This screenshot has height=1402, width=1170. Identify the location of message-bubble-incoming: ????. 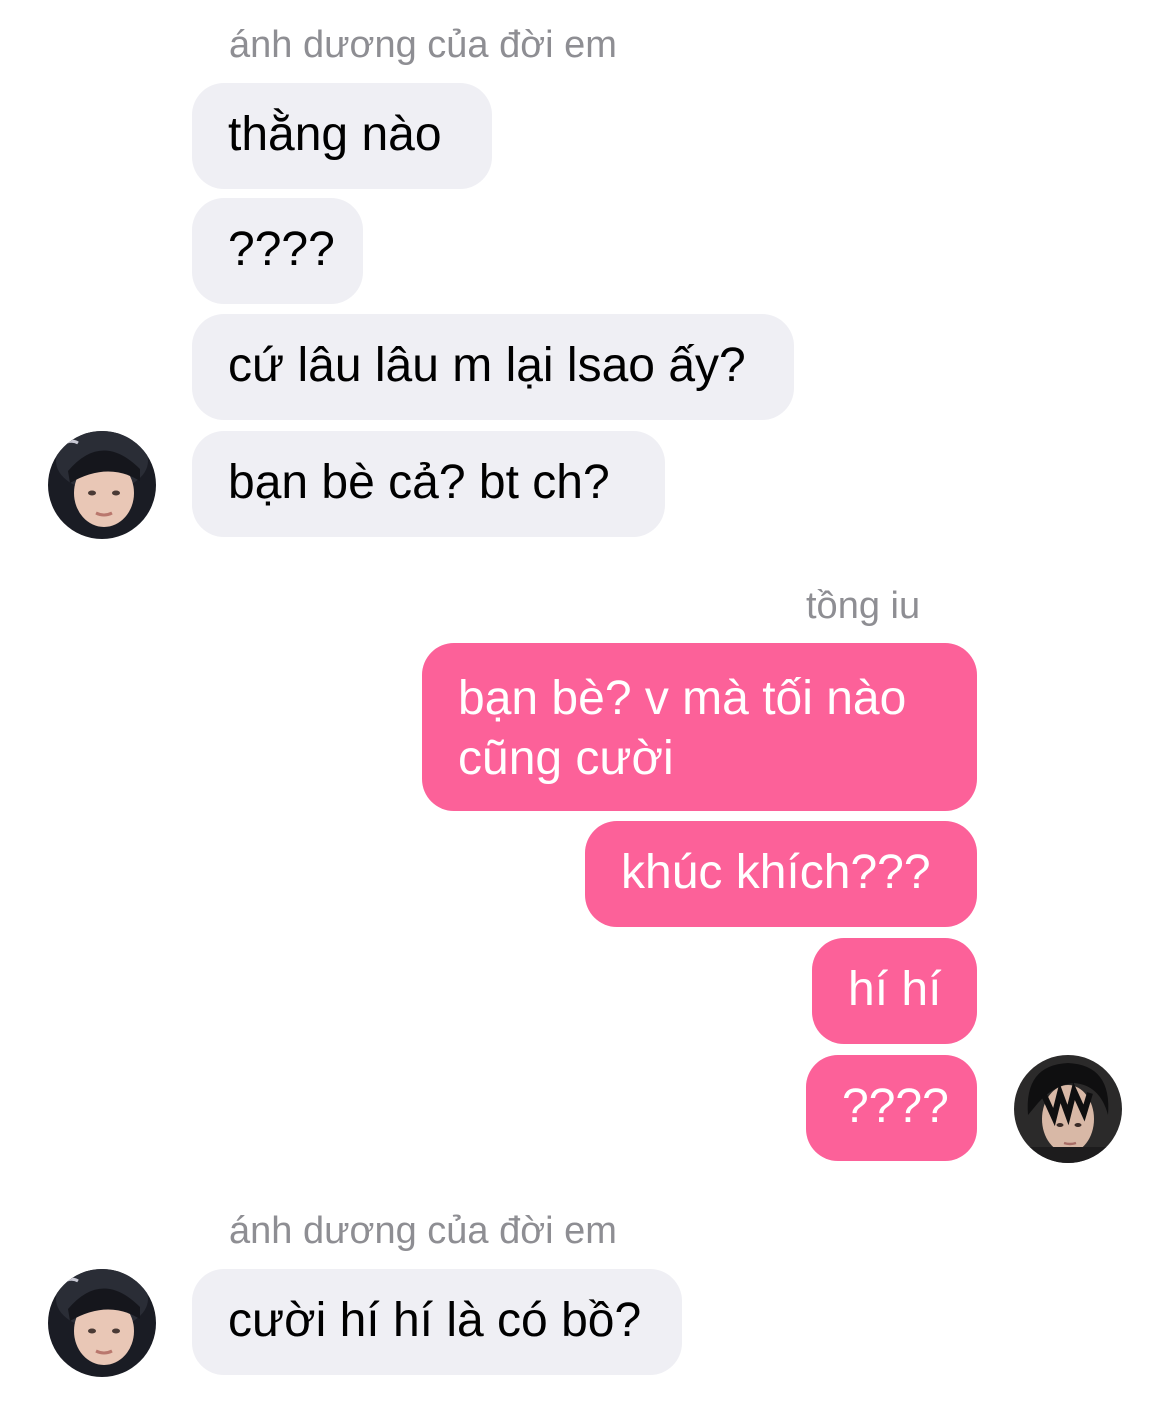
(277, 251).